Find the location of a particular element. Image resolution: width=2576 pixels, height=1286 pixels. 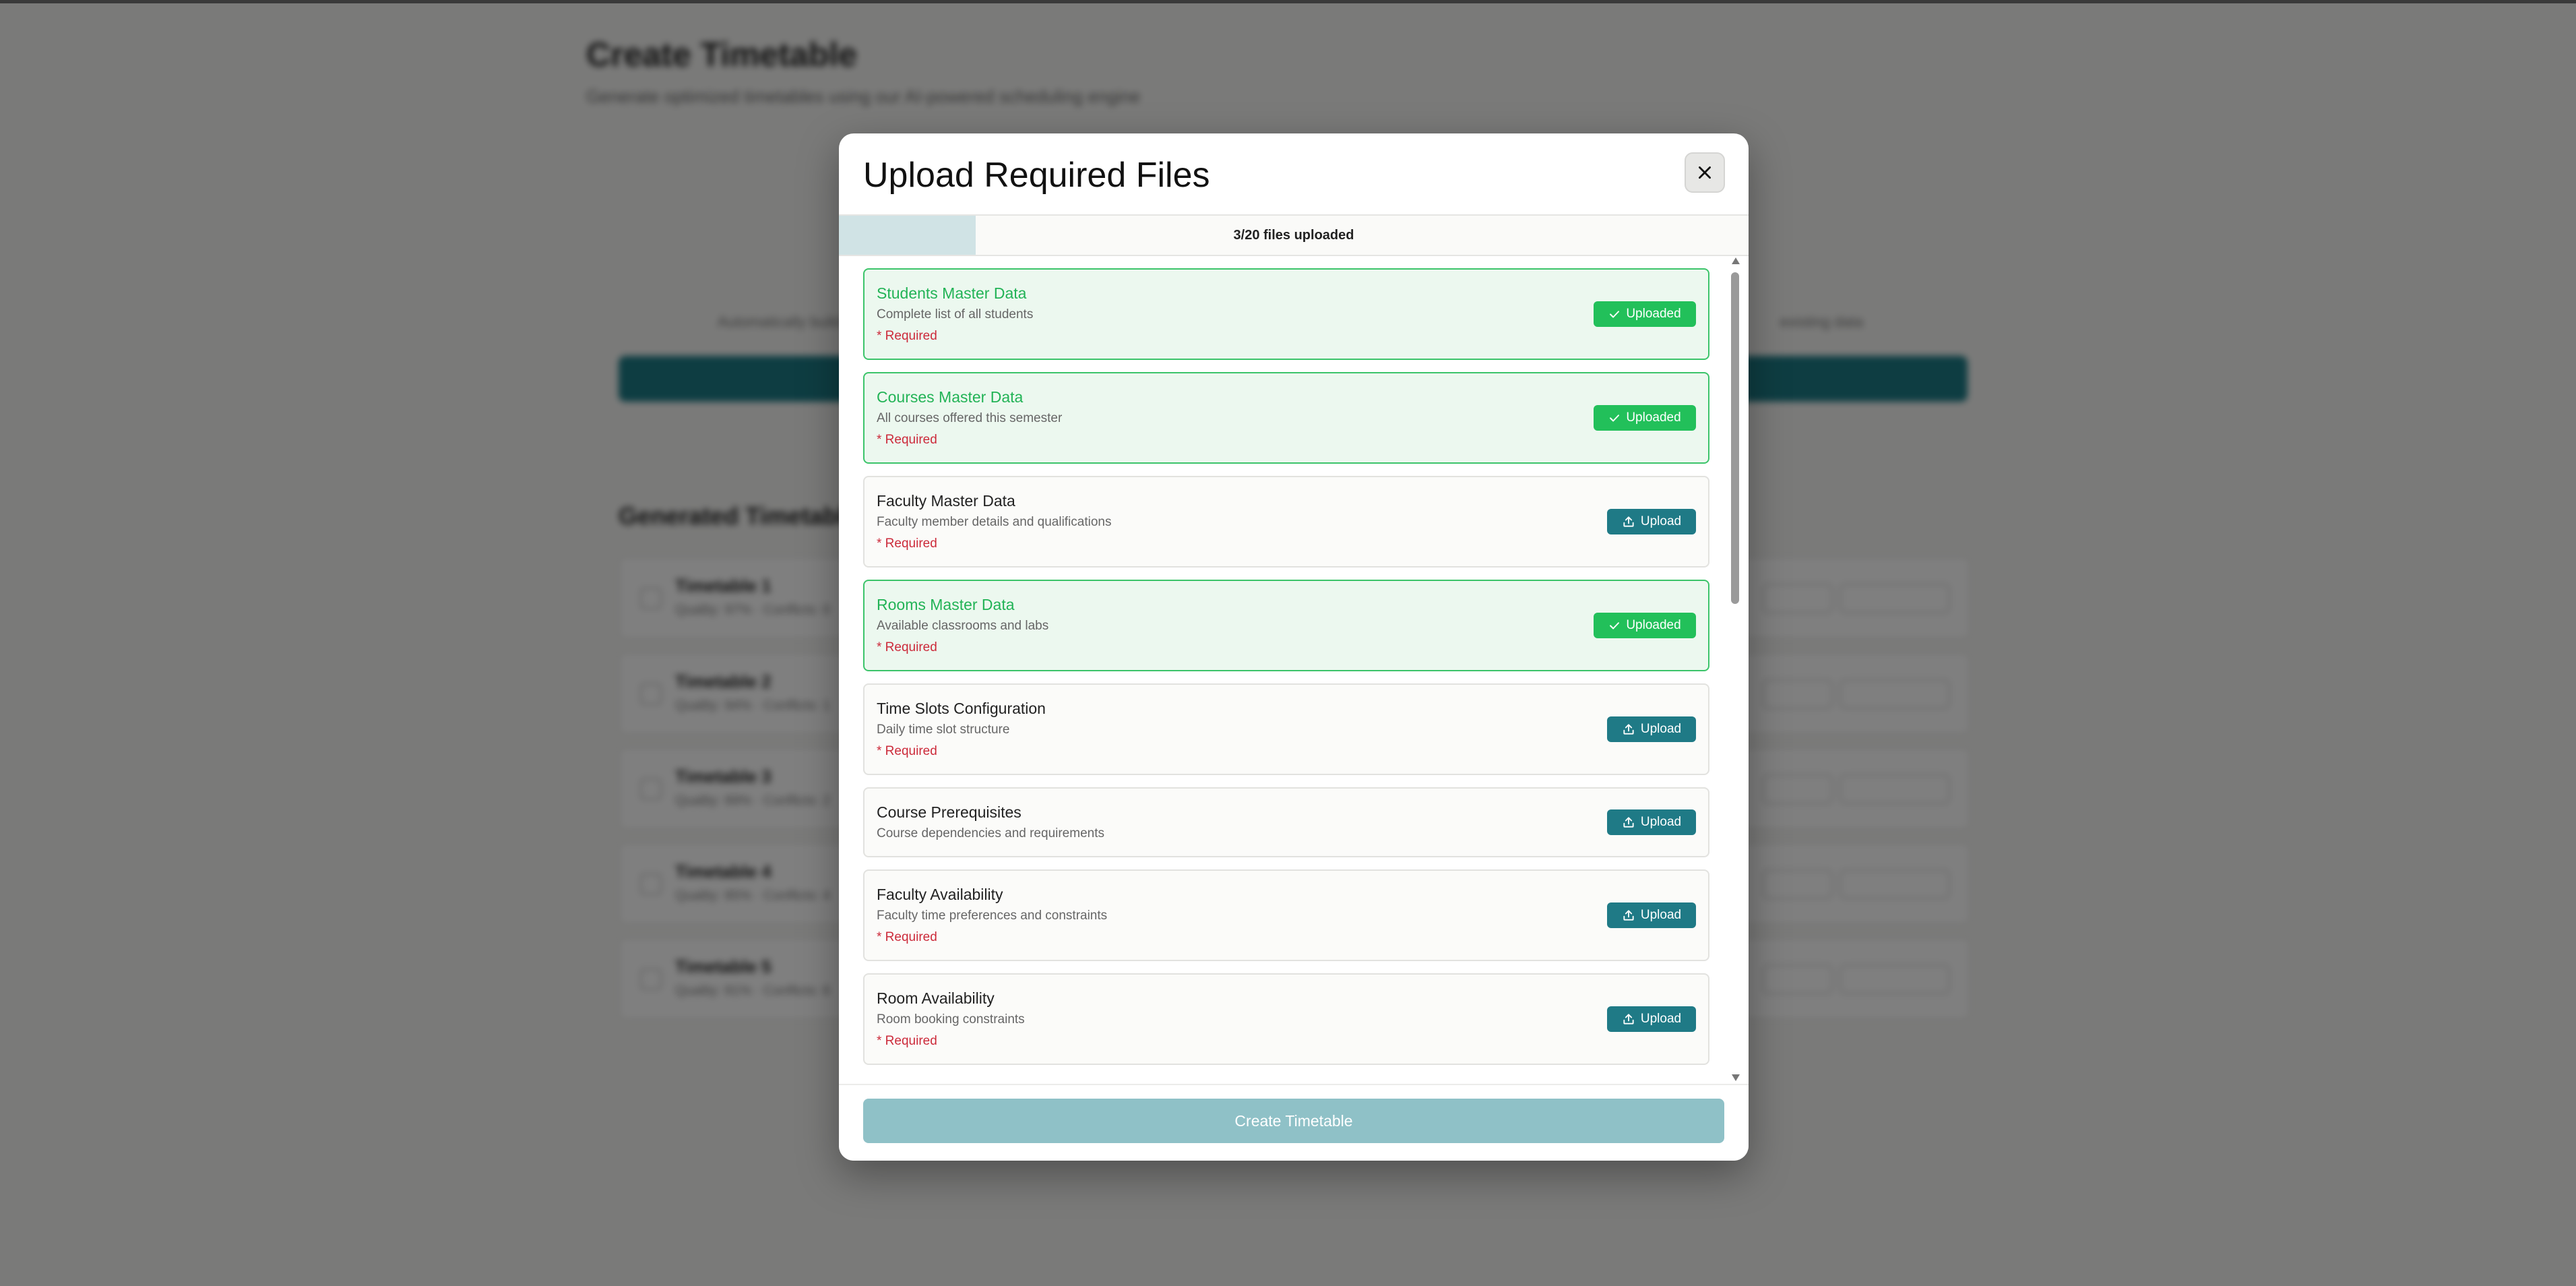

file-name: Rooms Master Data is located at coordinates (946, 604).